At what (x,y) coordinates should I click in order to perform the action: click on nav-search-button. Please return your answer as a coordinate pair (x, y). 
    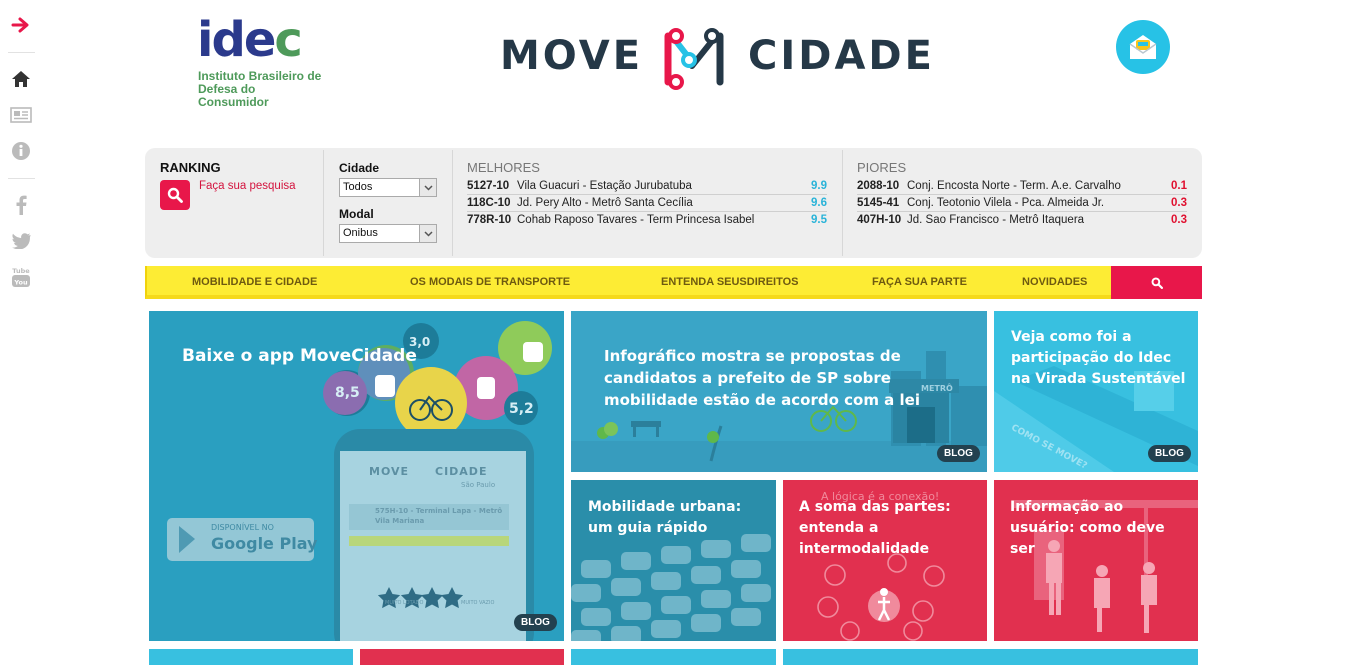
    Looking at the image, I should click on (1156, 282).